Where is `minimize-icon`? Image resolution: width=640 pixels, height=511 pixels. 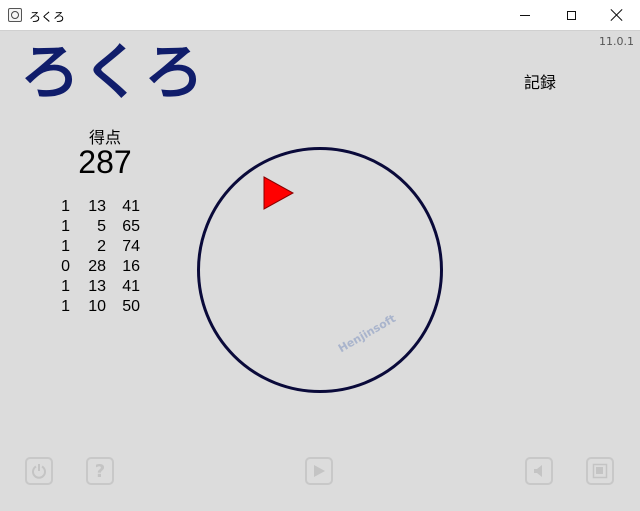
minimize-icon is located at coordinates (525, 15).